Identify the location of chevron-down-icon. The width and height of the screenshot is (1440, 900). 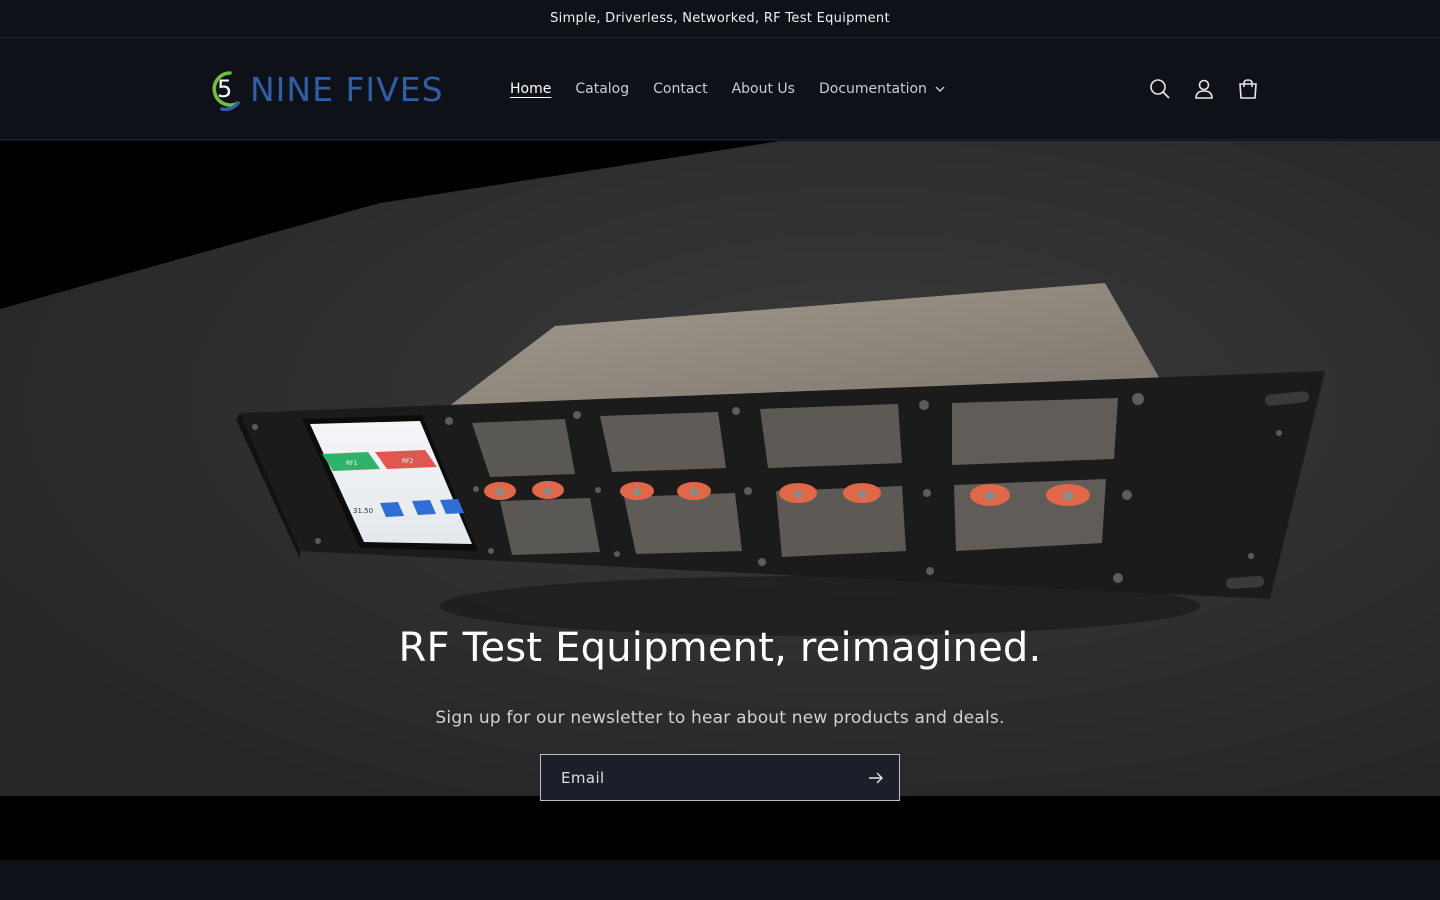
(940, 89).